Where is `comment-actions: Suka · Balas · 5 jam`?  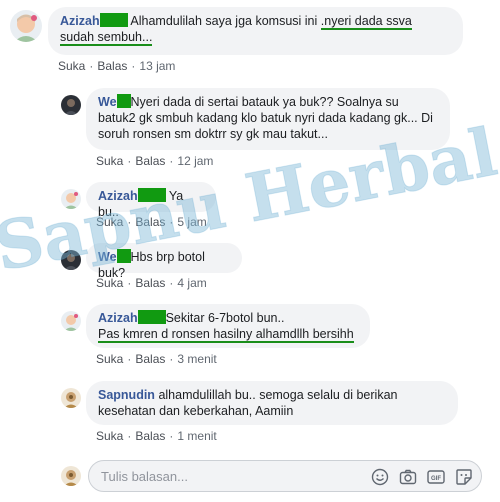 comment-actions: Suka · Balas · 5 jam is located at coordinates (151, 222).